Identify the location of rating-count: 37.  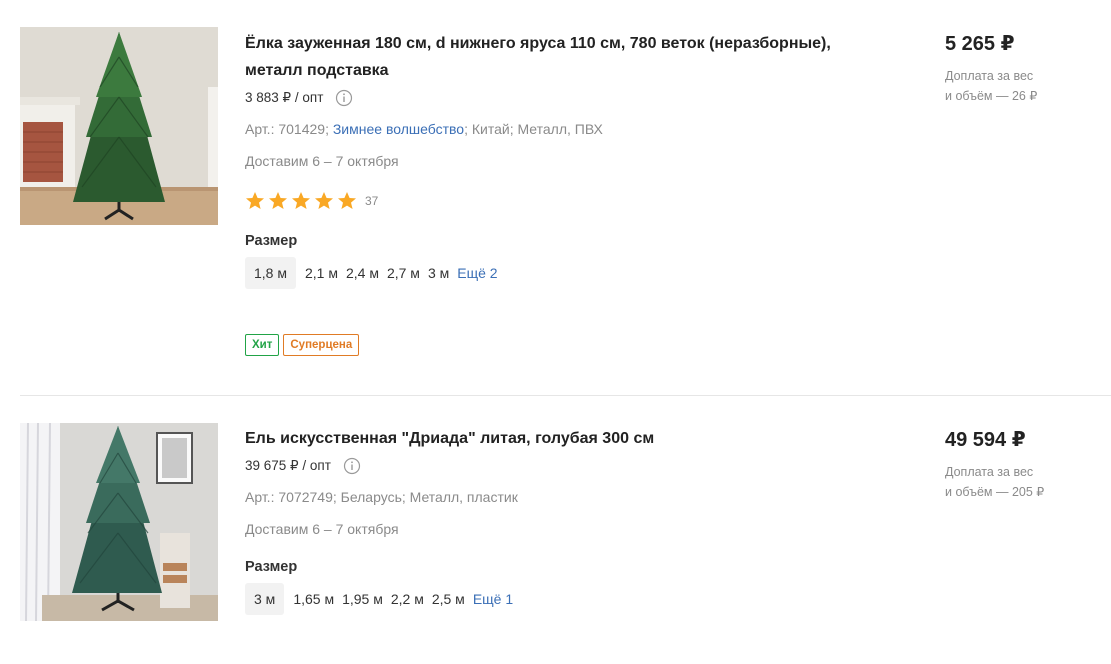
(371, 201).